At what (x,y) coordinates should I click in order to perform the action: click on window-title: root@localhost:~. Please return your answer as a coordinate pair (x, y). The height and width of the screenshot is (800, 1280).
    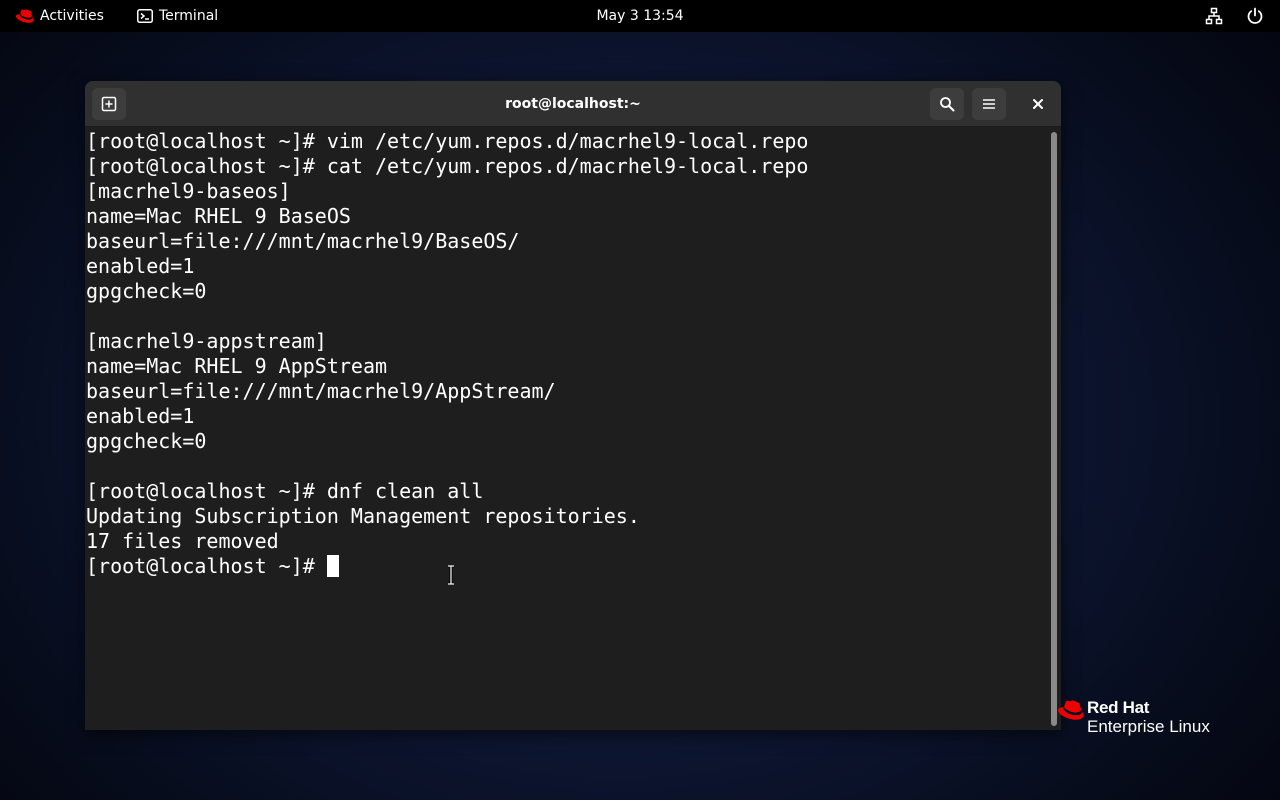
    Looking at the image, I should click on (573, 104).